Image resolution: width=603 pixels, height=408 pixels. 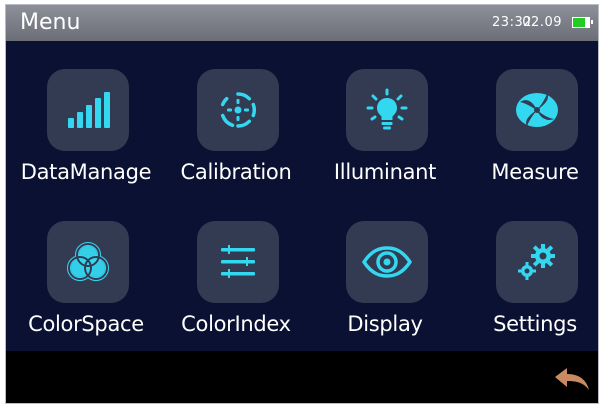 I want to click on bottom-bar, so click(x=302, y=377).